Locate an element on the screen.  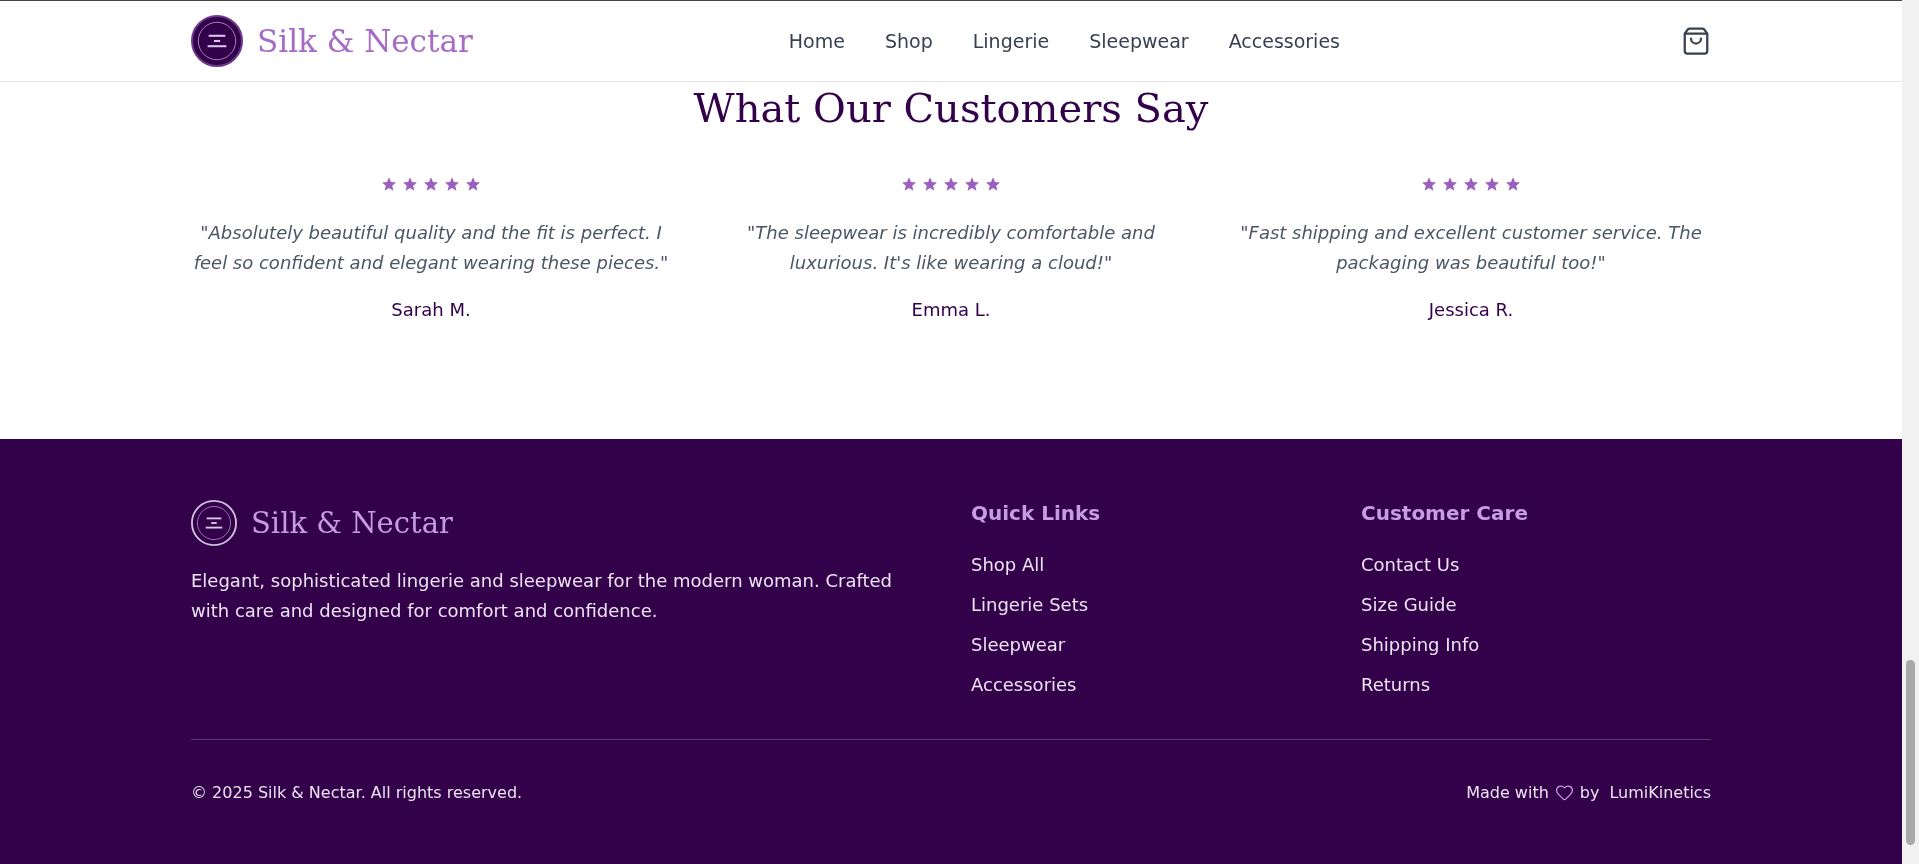
copyright-text: © 2025 Silk & Nectar. All rights reserved. is located at coordinates (357, 792).